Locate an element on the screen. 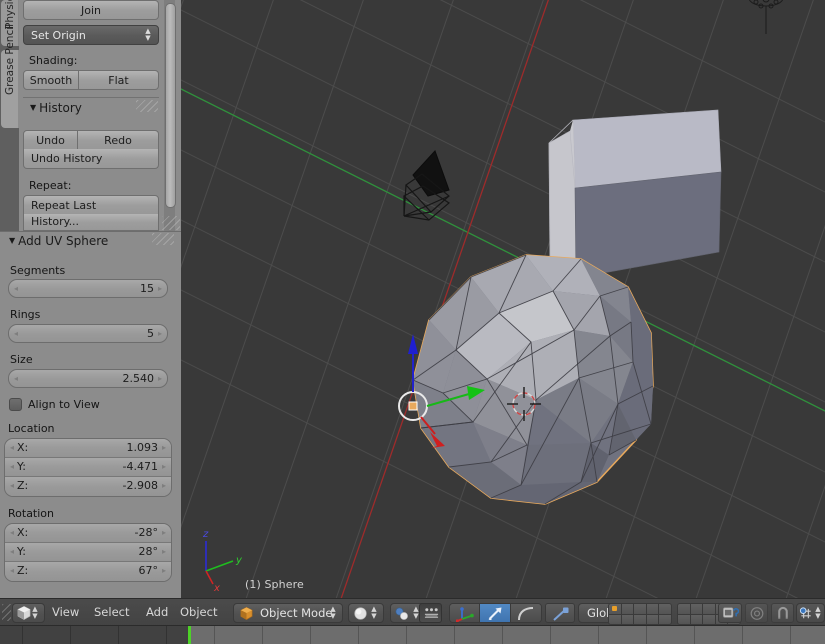  rotation-y-field: ◂ Y: 28° ▸ is located at coordinates (88, 552).